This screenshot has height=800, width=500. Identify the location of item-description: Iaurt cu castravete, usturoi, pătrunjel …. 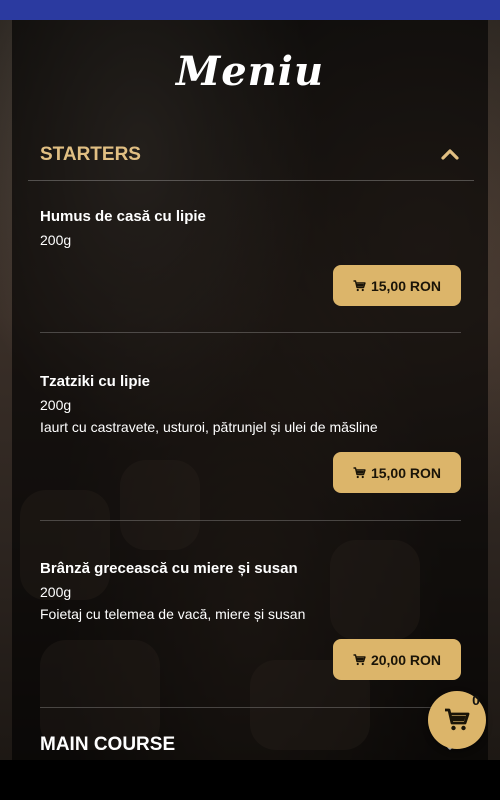
(209, 427).